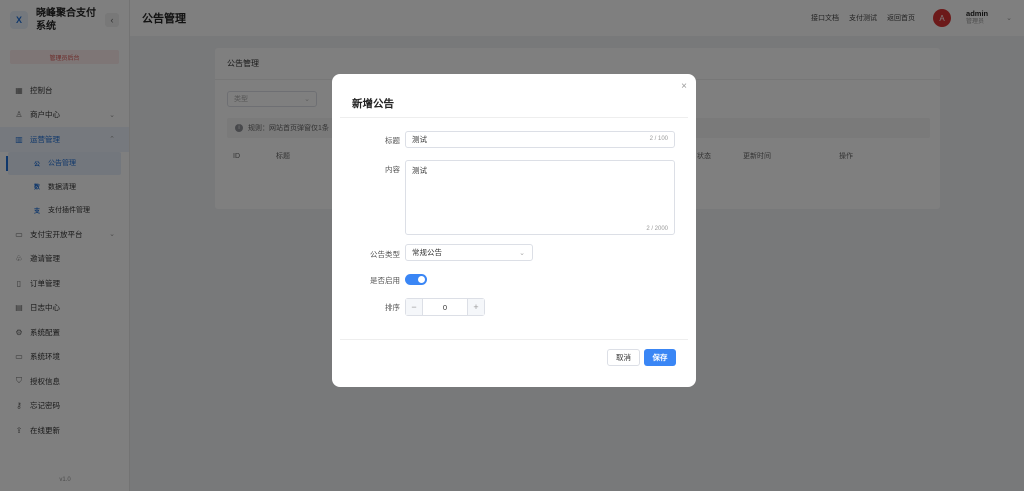 Image resolution: width=1024 pixels, height=491 pixels. What do you see at coordinates (414, 307) in the screenshot?
I see `decrement-button: −` at bounding box center [414, 307].